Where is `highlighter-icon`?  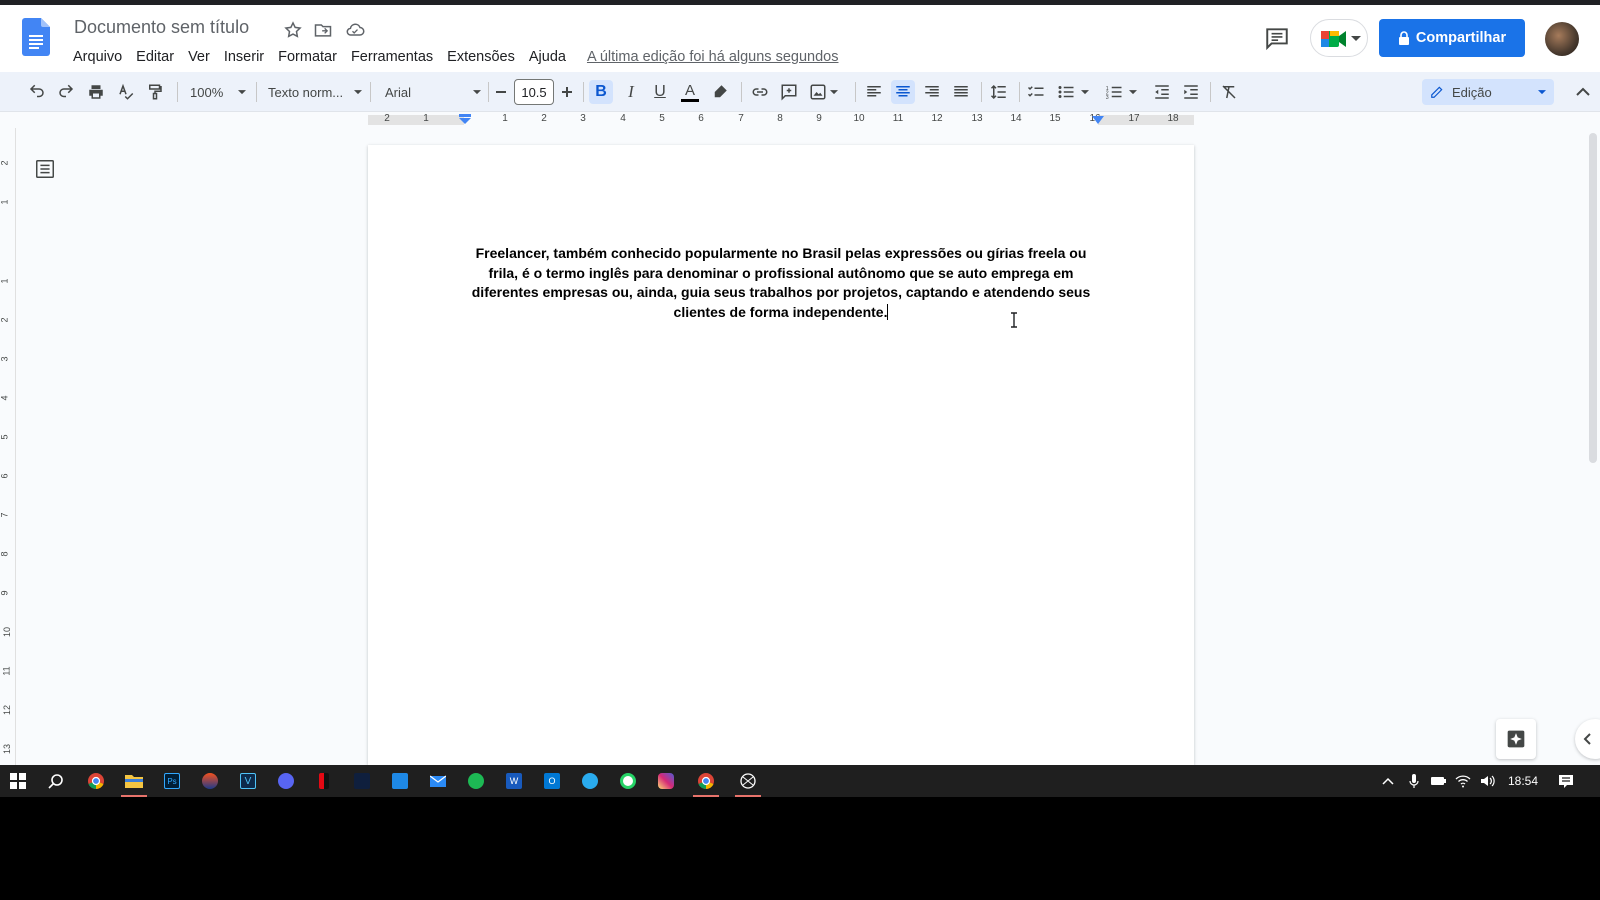
highlighter-icon is located at coordinates (720, 91).